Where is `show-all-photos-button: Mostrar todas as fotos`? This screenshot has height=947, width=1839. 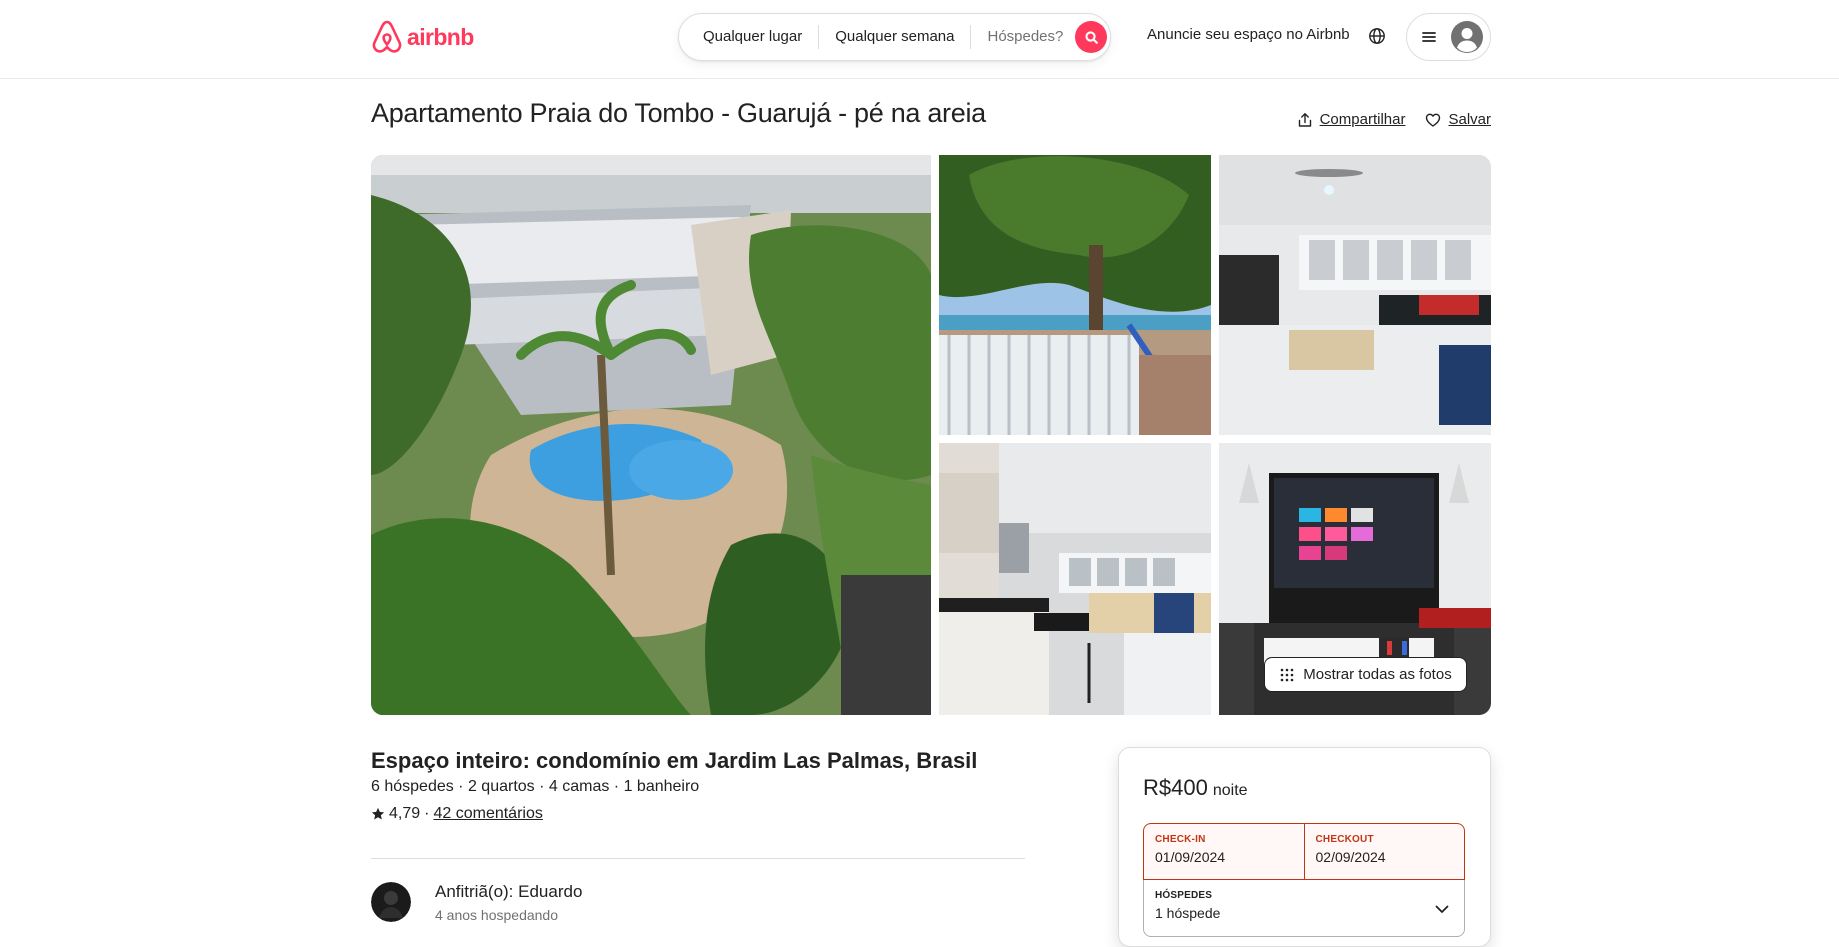 show-all-photos-button: Mostrar todas as fotos is located at coordinates (1365, 674).